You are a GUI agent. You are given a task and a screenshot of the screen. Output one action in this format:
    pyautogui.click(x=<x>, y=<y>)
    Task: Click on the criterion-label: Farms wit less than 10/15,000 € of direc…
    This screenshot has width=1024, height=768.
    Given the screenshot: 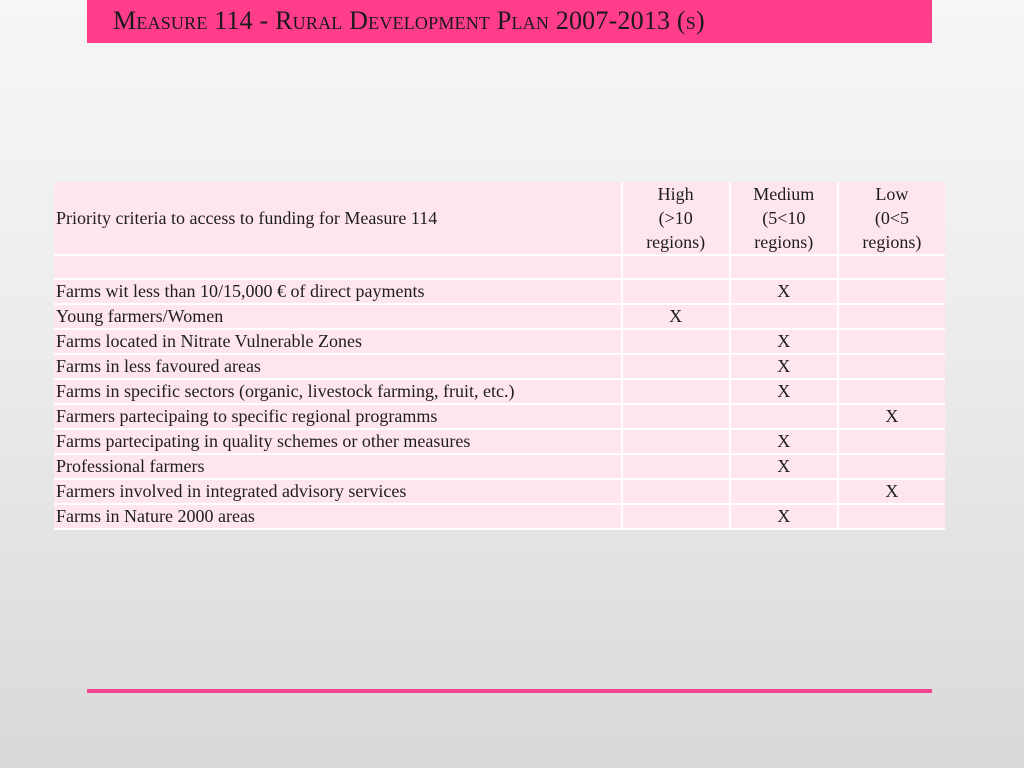 What is the action you would take?
    pyautogui.click(x=338, y=292)
    